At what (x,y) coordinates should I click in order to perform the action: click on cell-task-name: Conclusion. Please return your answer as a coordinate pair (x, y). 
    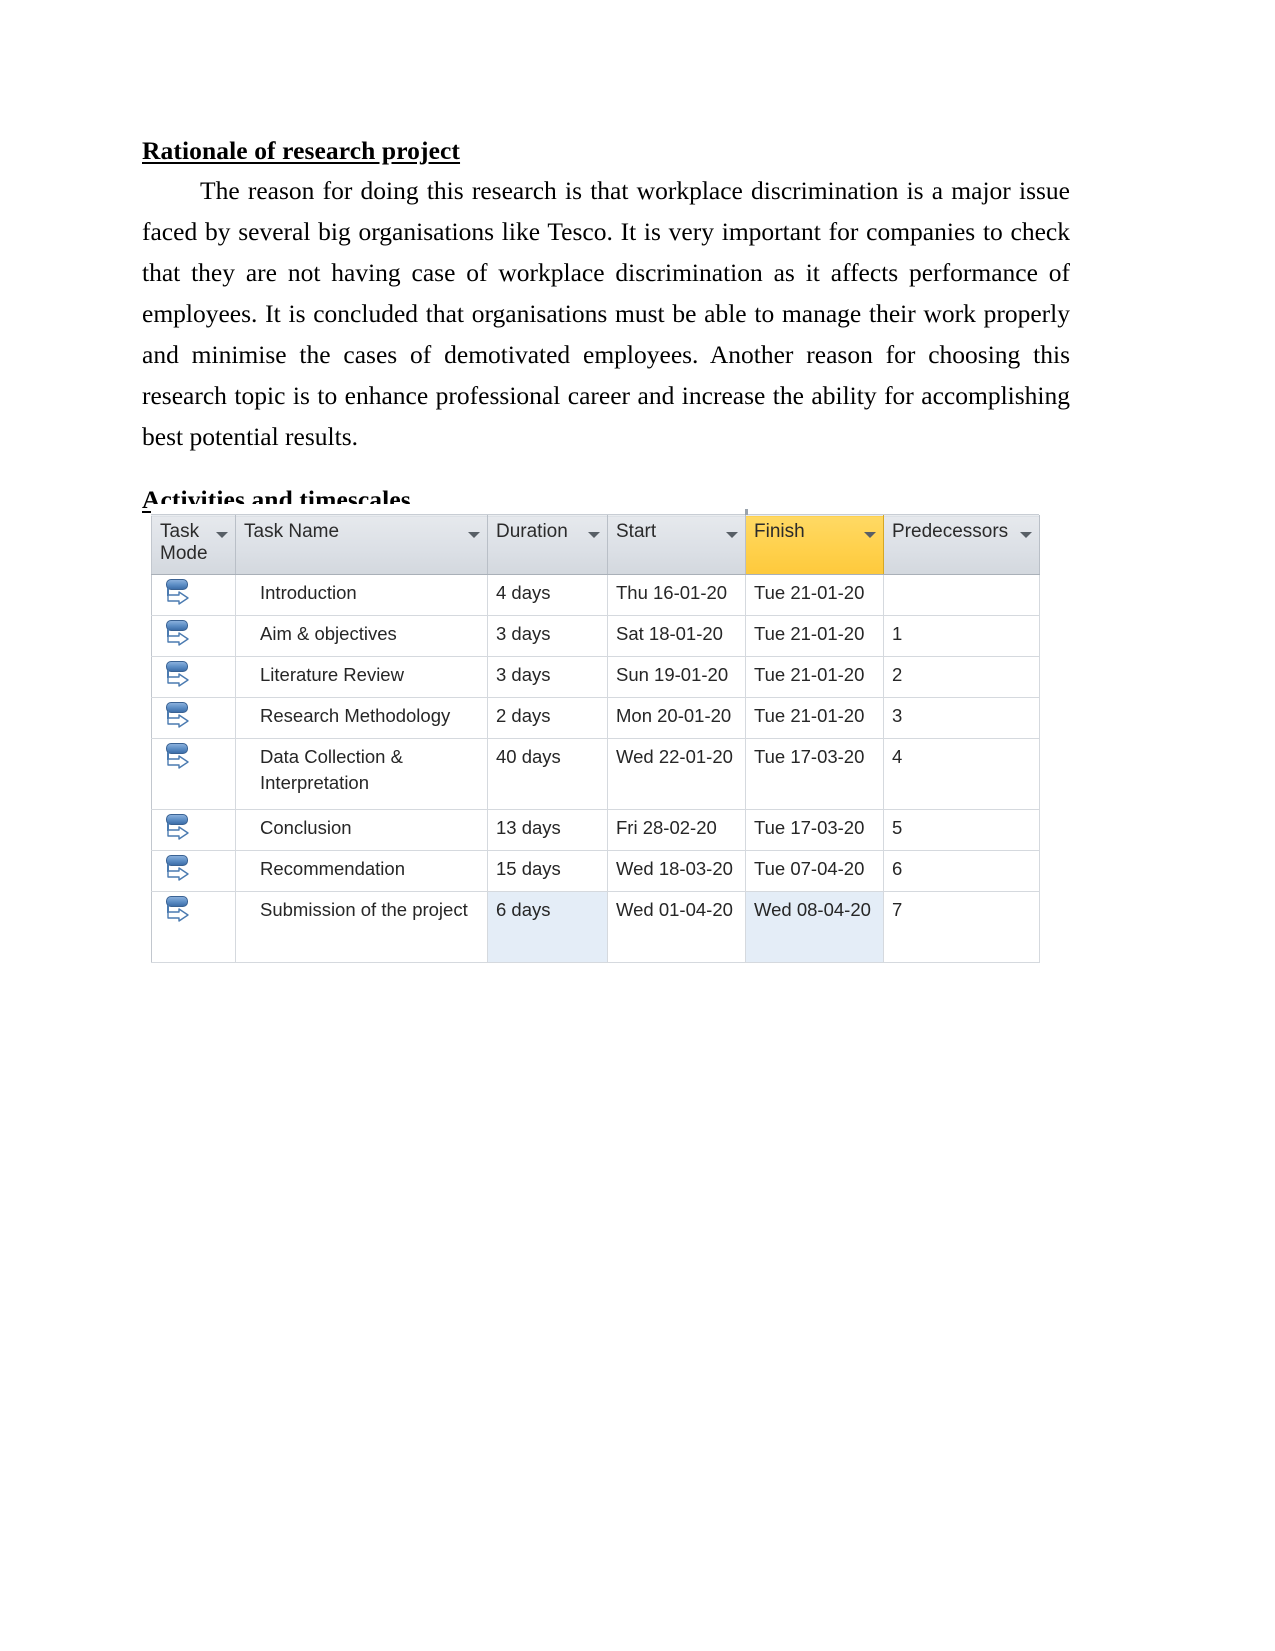
    Looking at the image, I should click on (361, 830).